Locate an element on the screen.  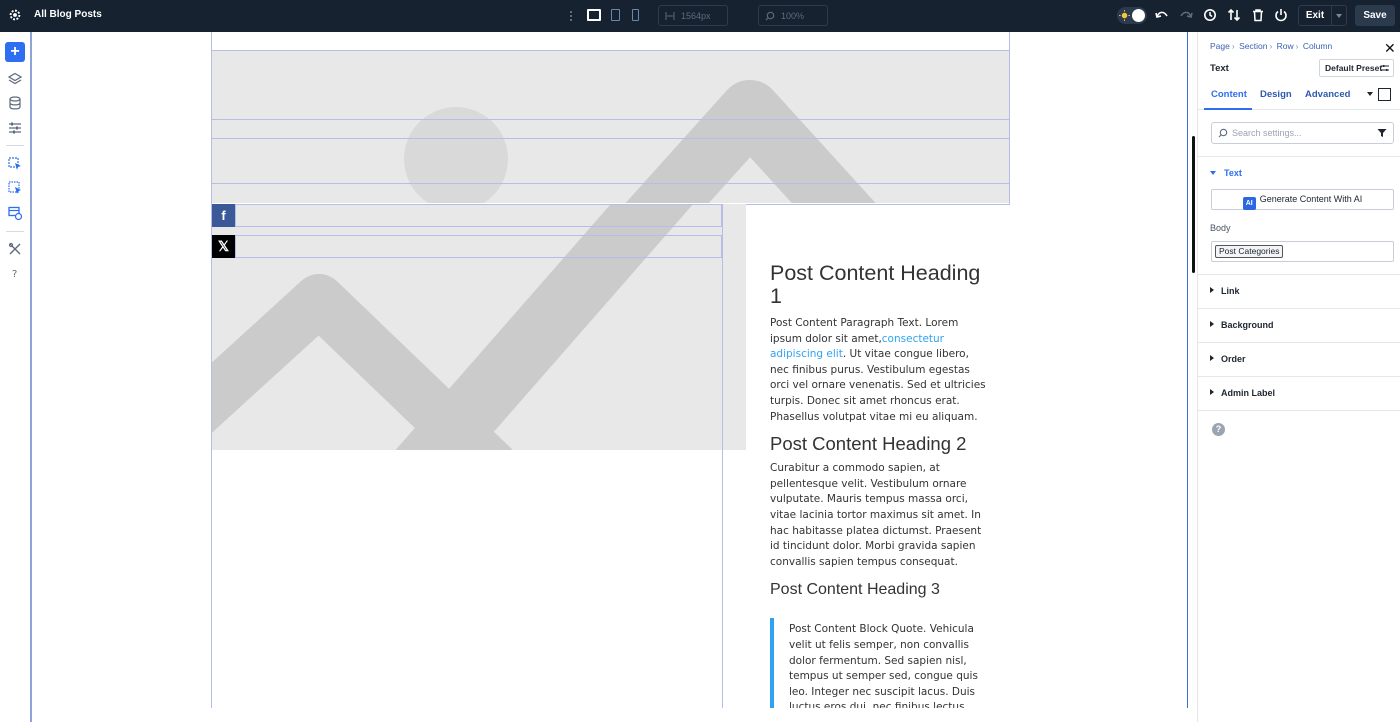
zoom-value: 100% is located at coordinates (793, 16).